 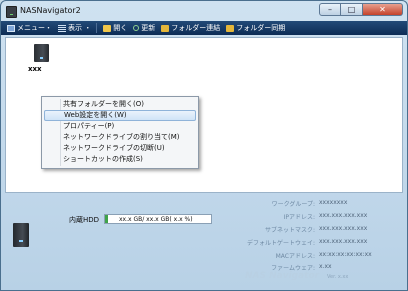 What do you see at coordinates (383, 9) in the screenshot?
I see `close-button: ✕` at bounding box center [383, 9].